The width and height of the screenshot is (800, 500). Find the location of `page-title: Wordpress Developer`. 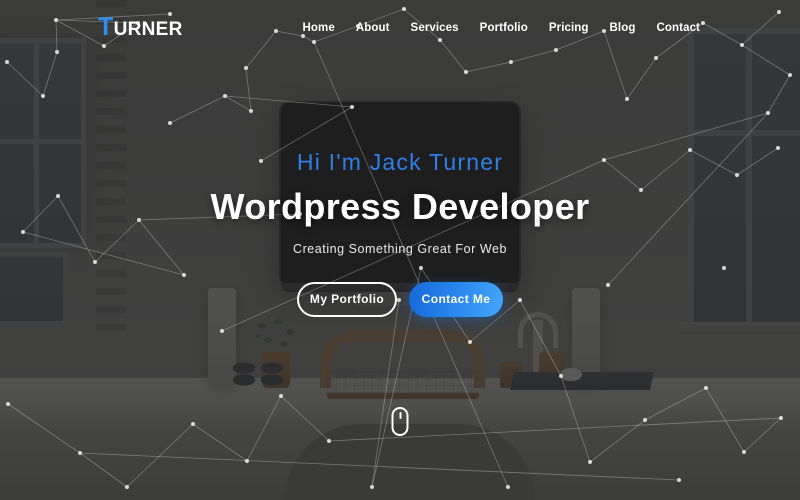

page-title: Wordpress Developer is located at coordinates (400, 207).